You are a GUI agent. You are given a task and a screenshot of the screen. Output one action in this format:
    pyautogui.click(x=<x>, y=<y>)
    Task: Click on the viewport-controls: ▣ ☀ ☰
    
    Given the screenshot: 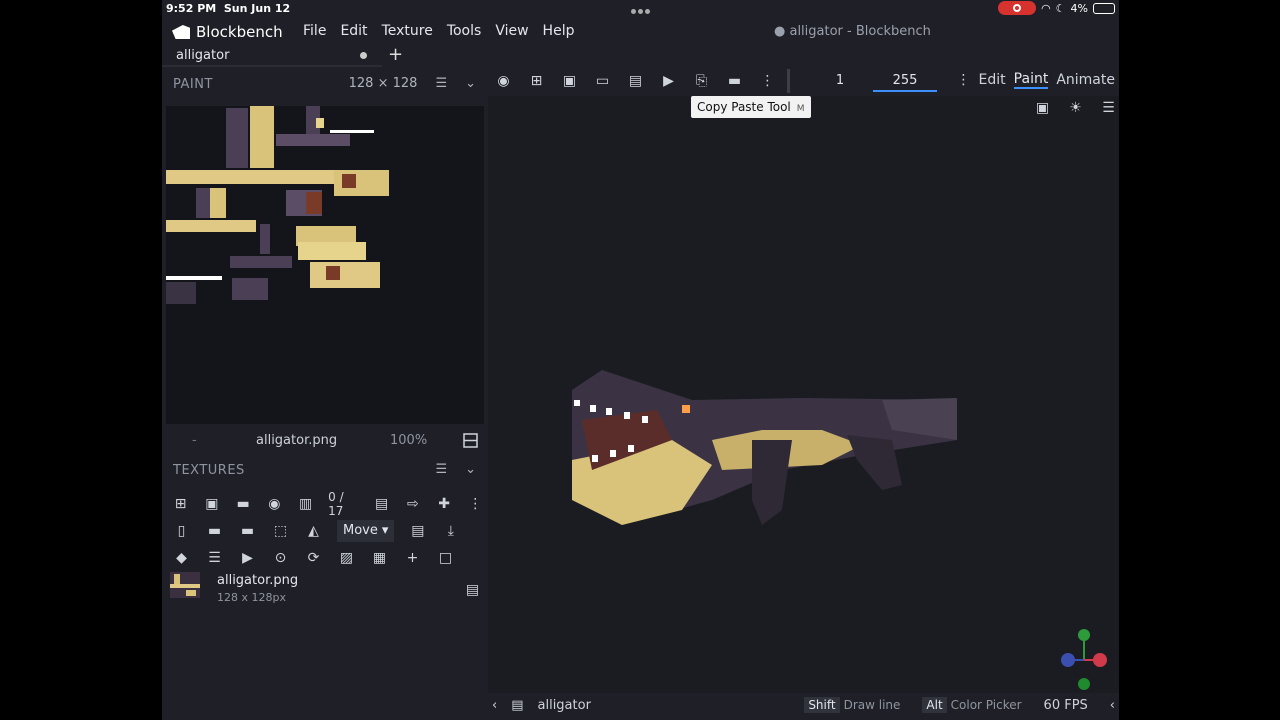 What is the action you would take?
    pyautogui.click(x=1075, y=107)
    